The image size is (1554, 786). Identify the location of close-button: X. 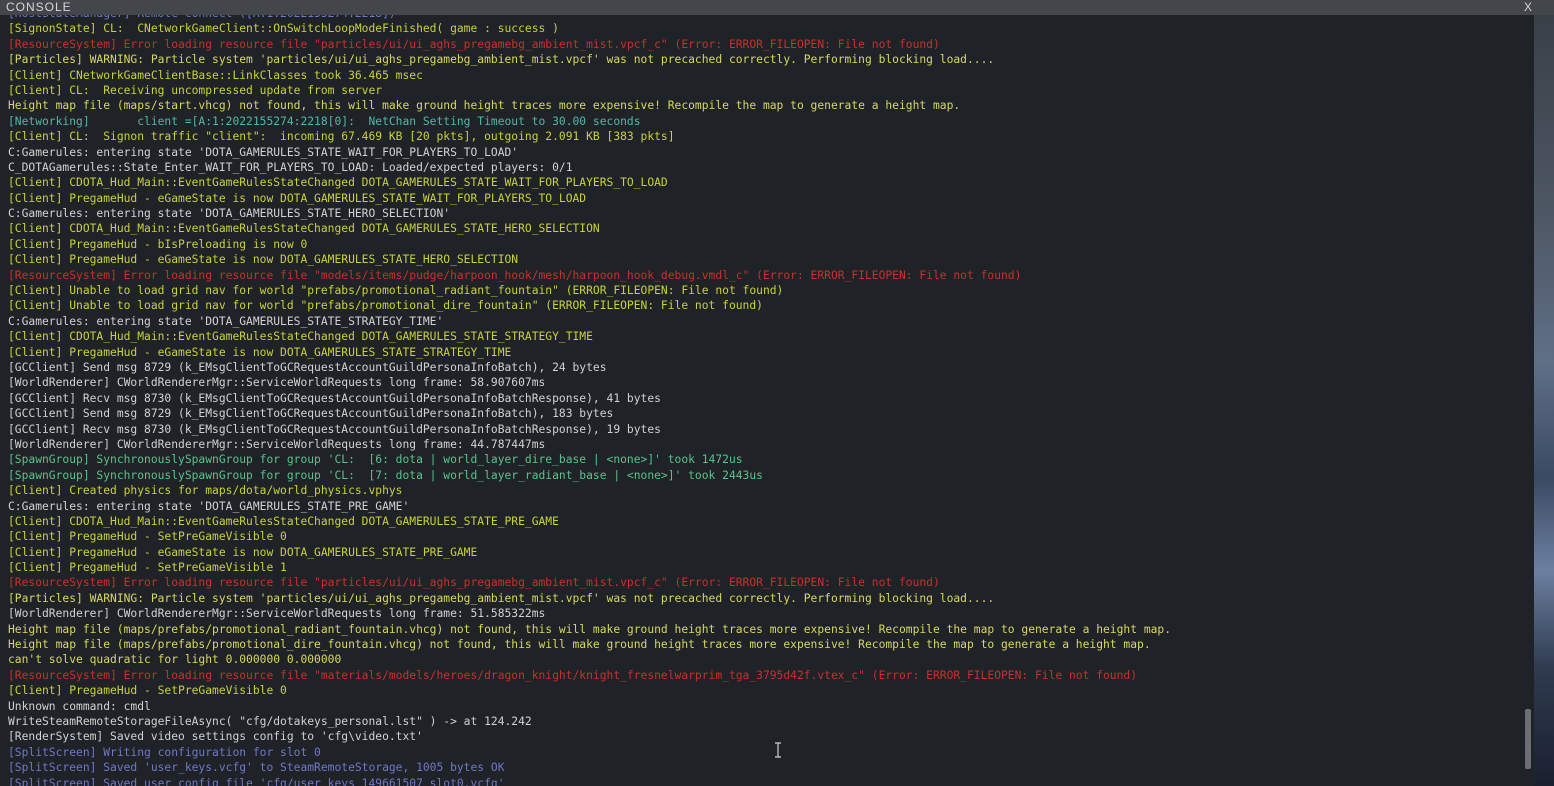
(1528, 7).